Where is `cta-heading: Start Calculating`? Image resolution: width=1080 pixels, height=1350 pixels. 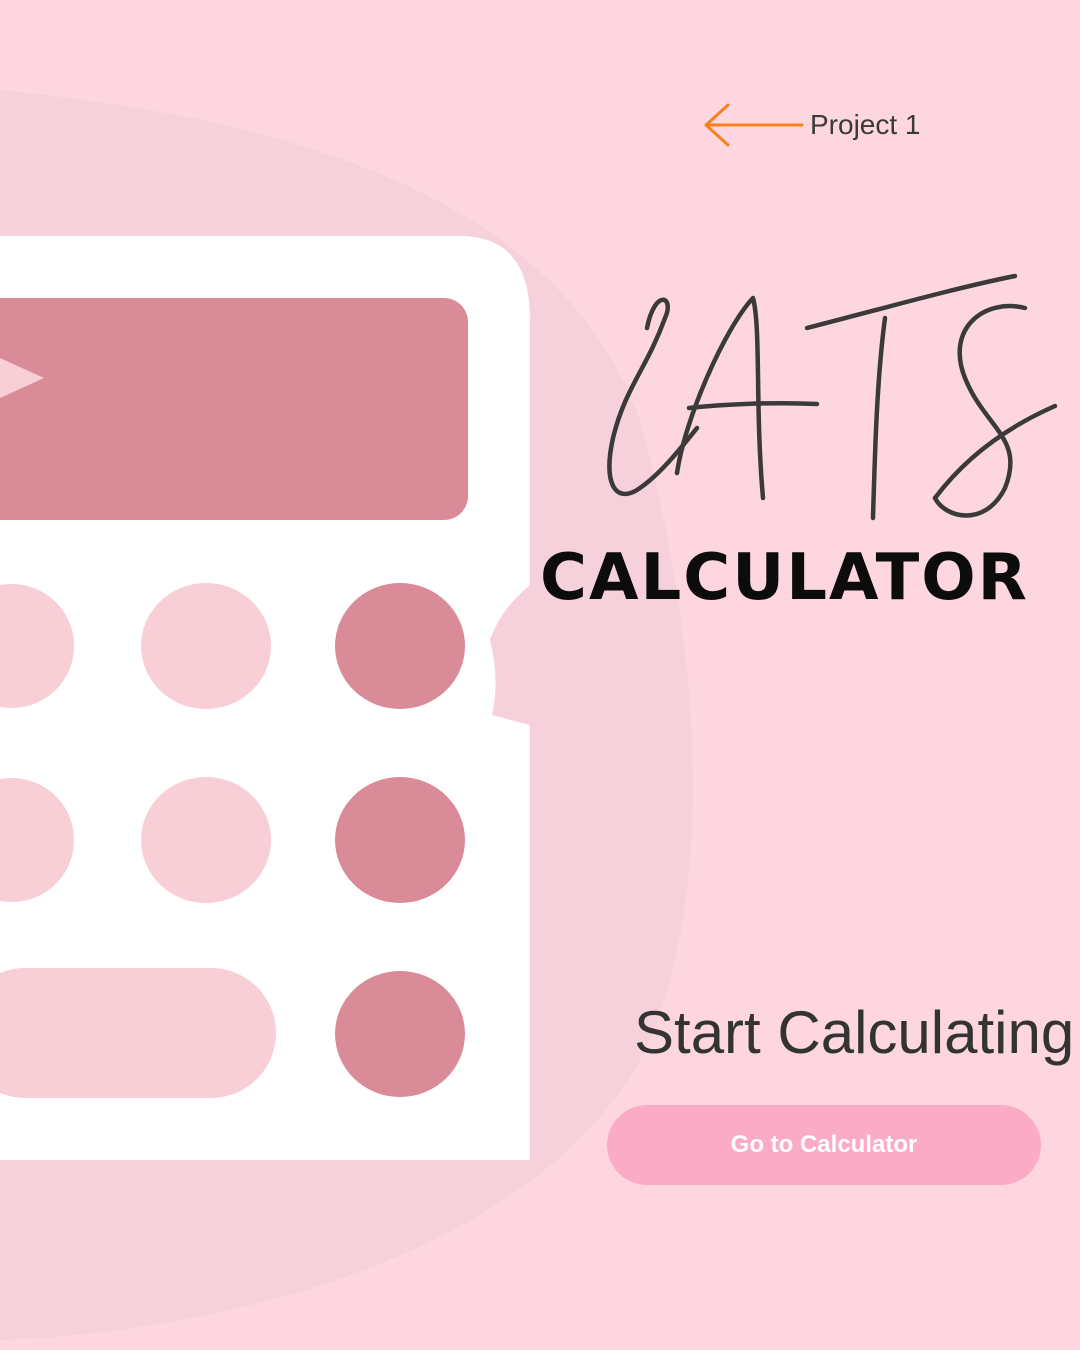
cta-heading: Start Calculating is located at coordinates (854, 1032).